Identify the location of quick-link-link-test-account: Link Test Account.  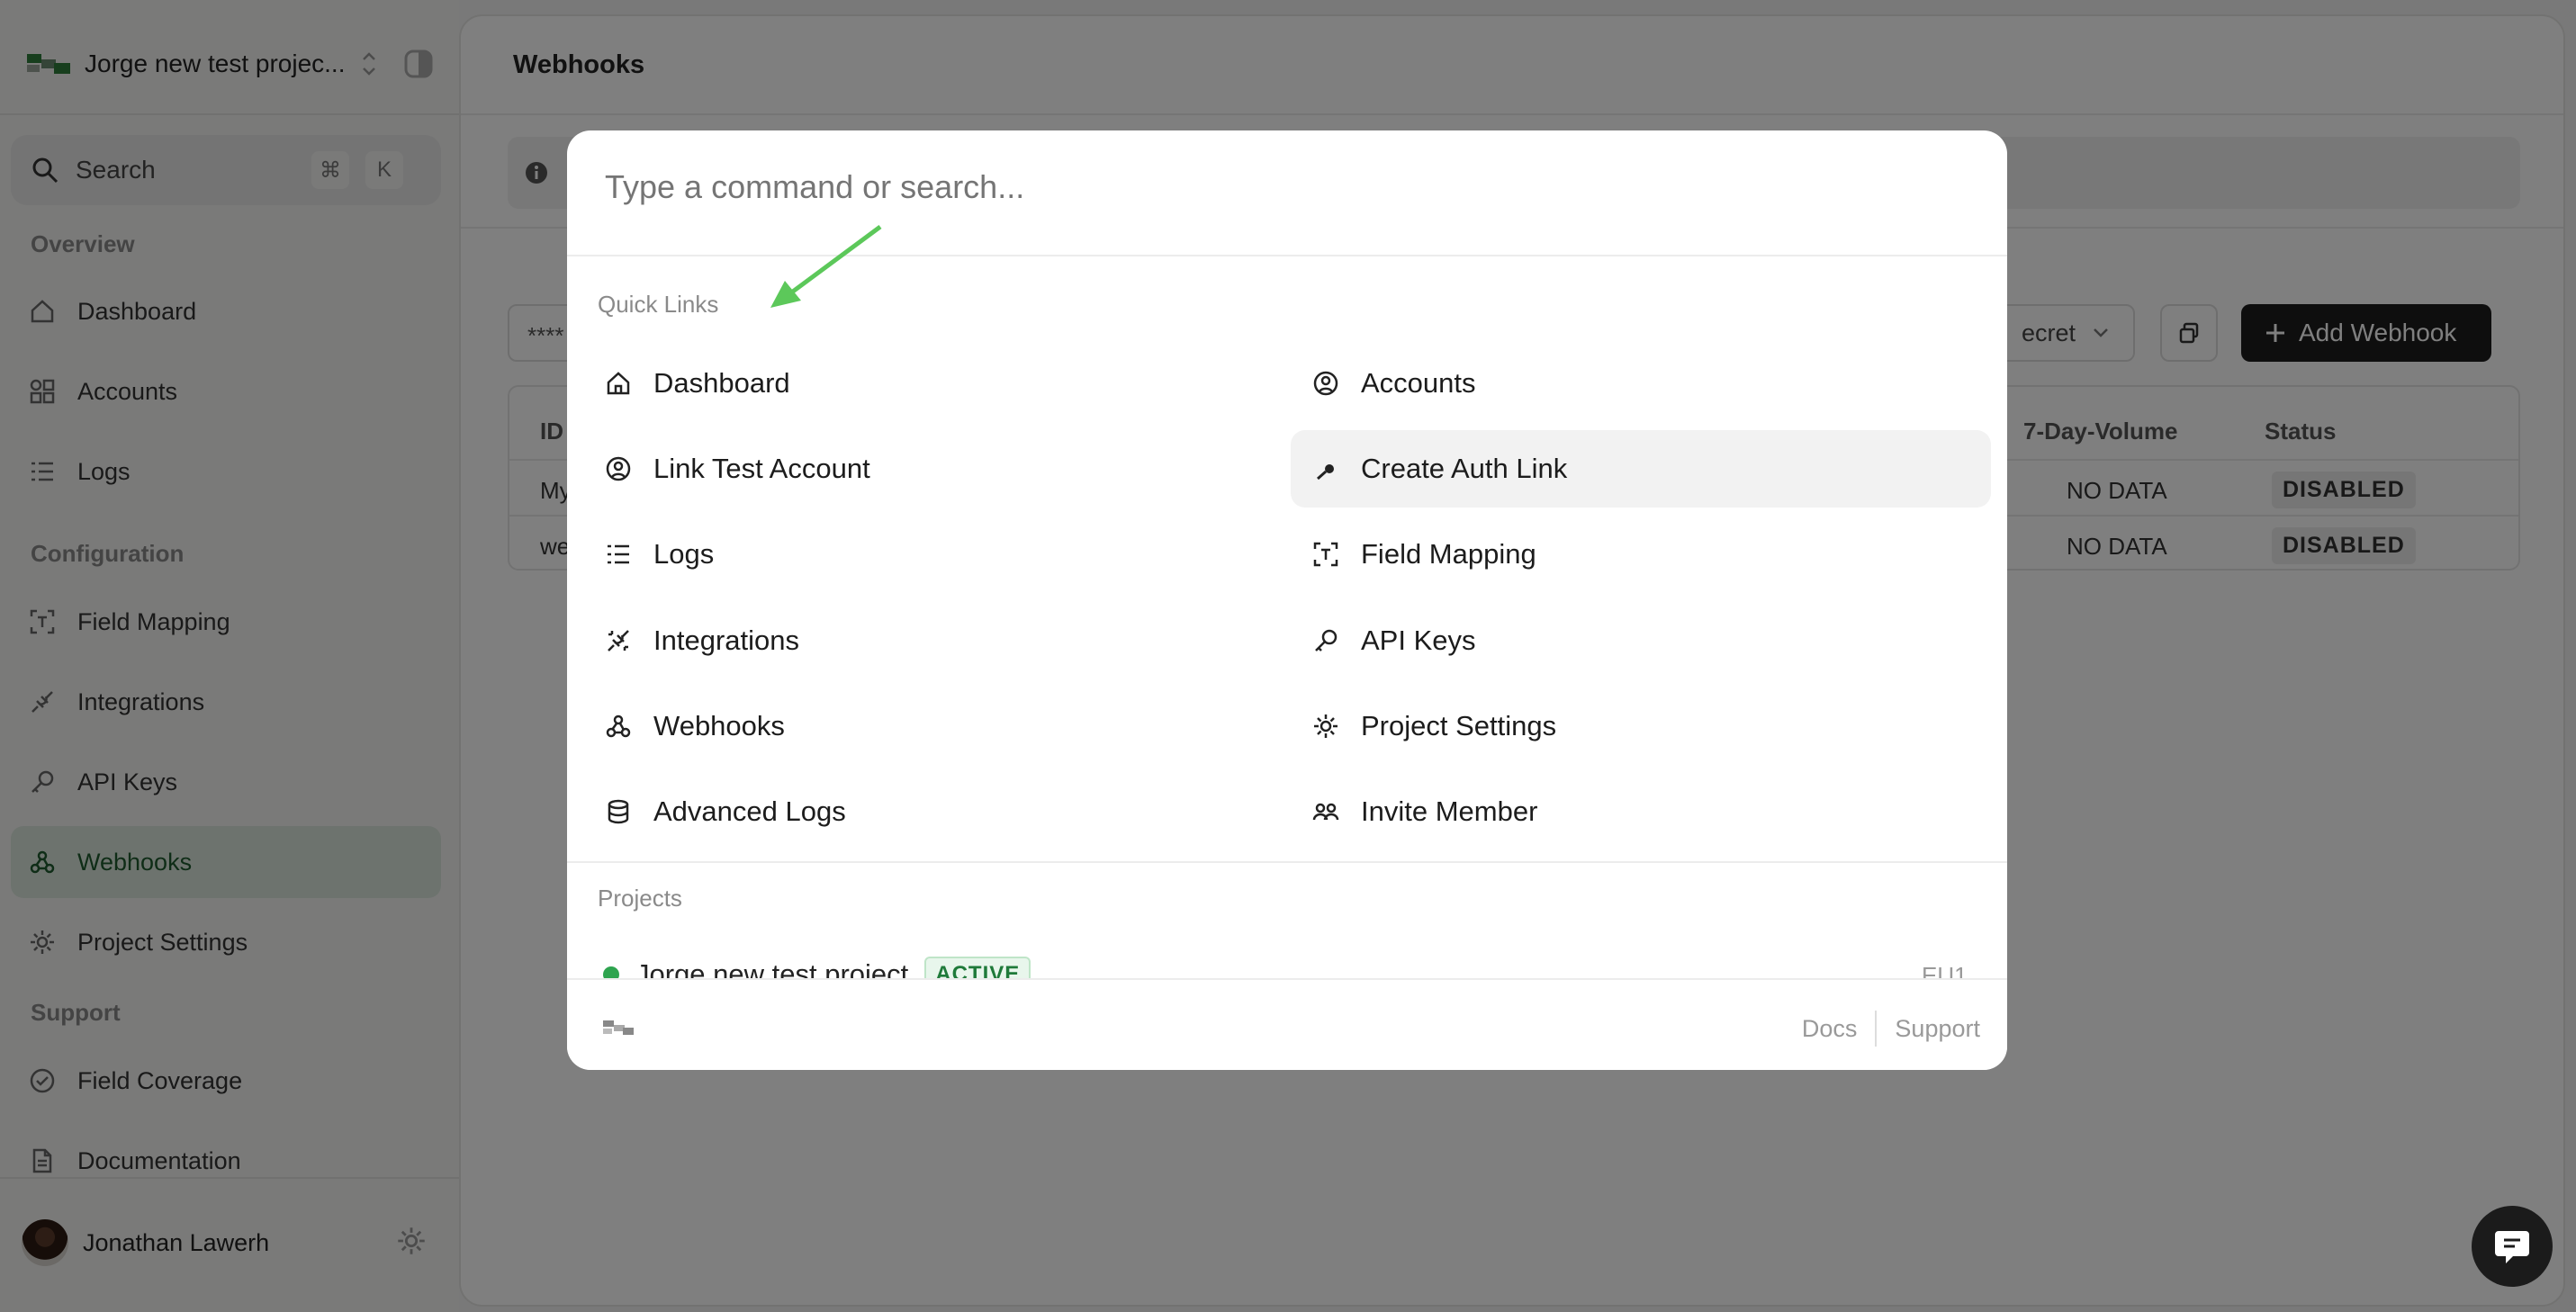
(918, 469).